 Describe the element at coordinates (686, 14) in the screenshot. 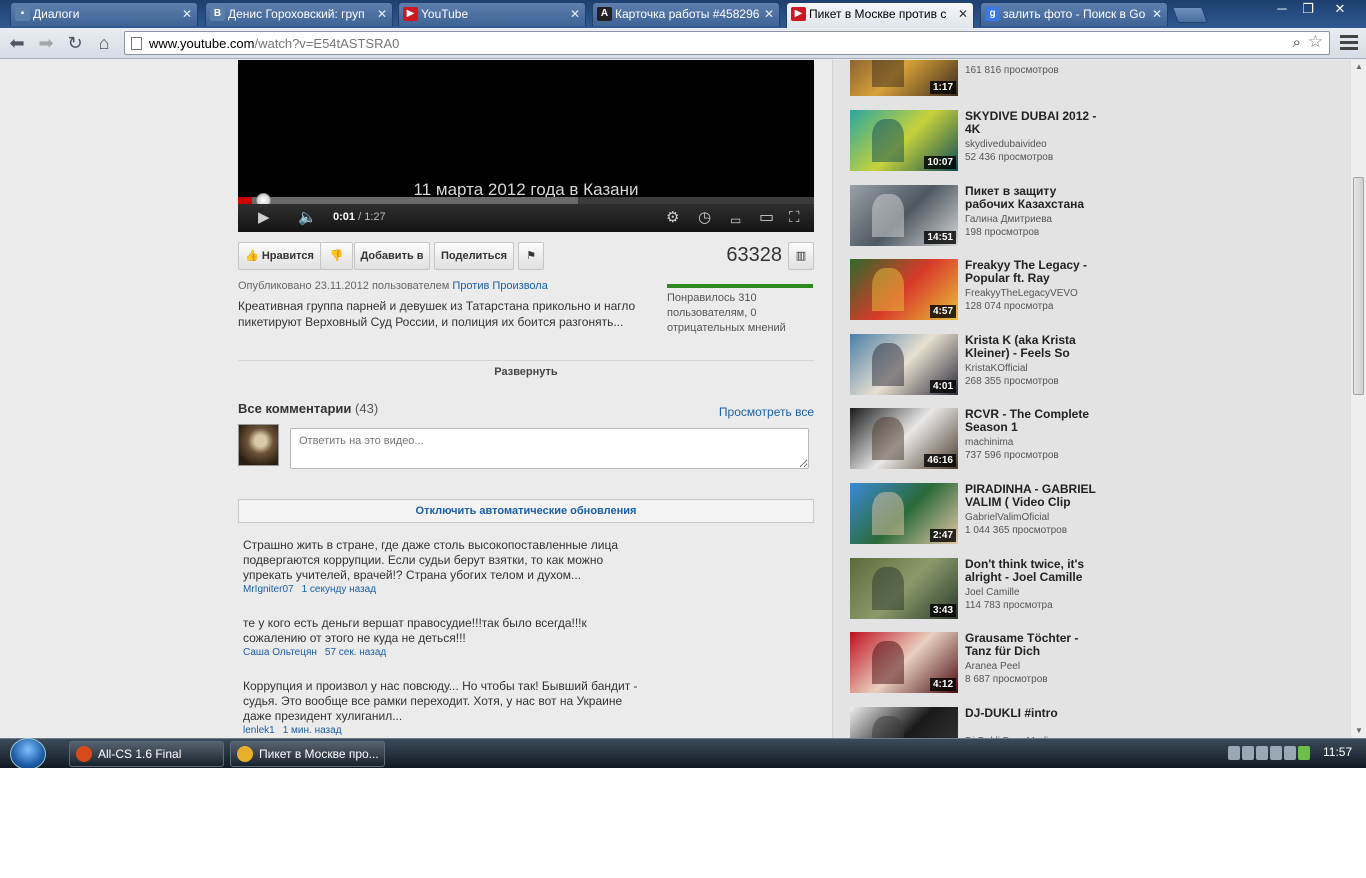

I see `tab: A Карточка работы #458296 ✕` at that location.